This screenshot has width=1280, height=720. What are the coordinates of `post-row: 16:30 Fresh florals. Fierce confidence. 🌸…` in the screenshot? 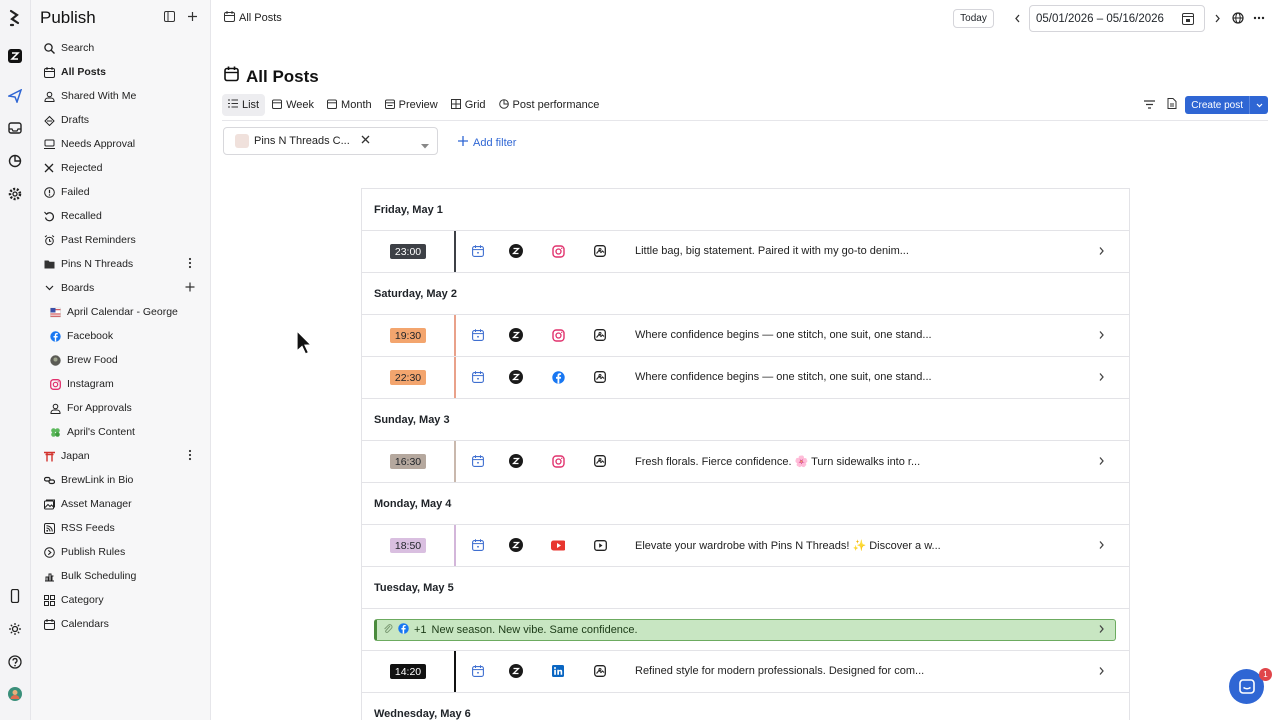 It's located at (745, 462).